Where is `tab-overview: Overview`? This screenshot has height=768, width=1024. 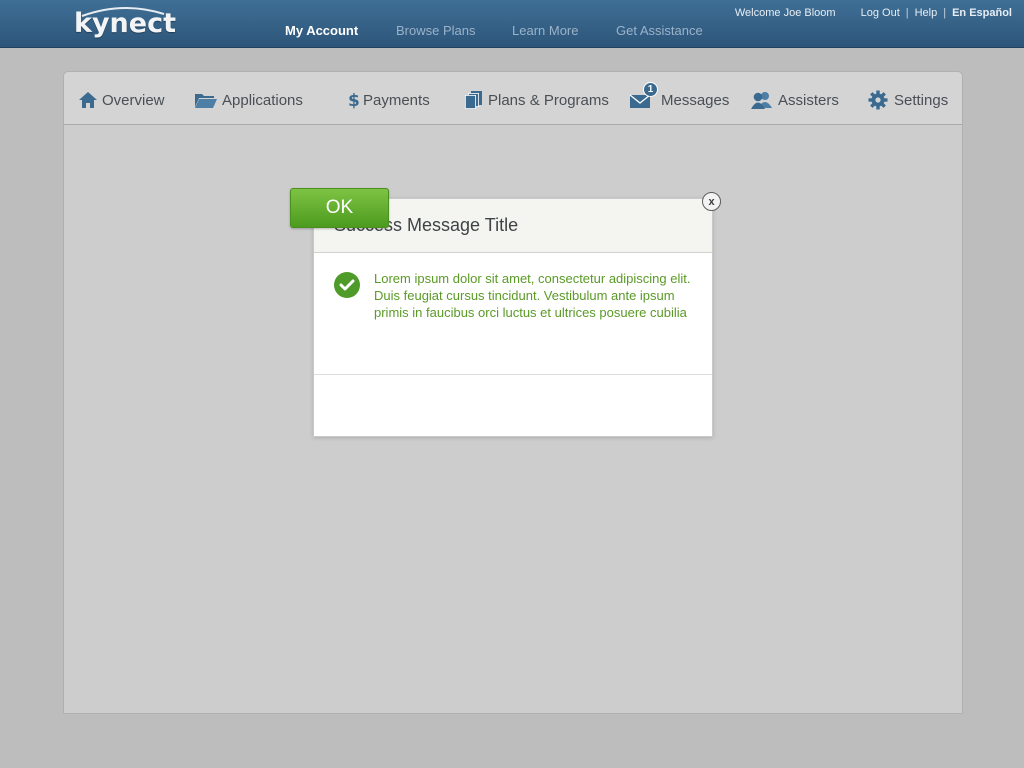 tab-overview: Overview is located at coordinates (121, 100).